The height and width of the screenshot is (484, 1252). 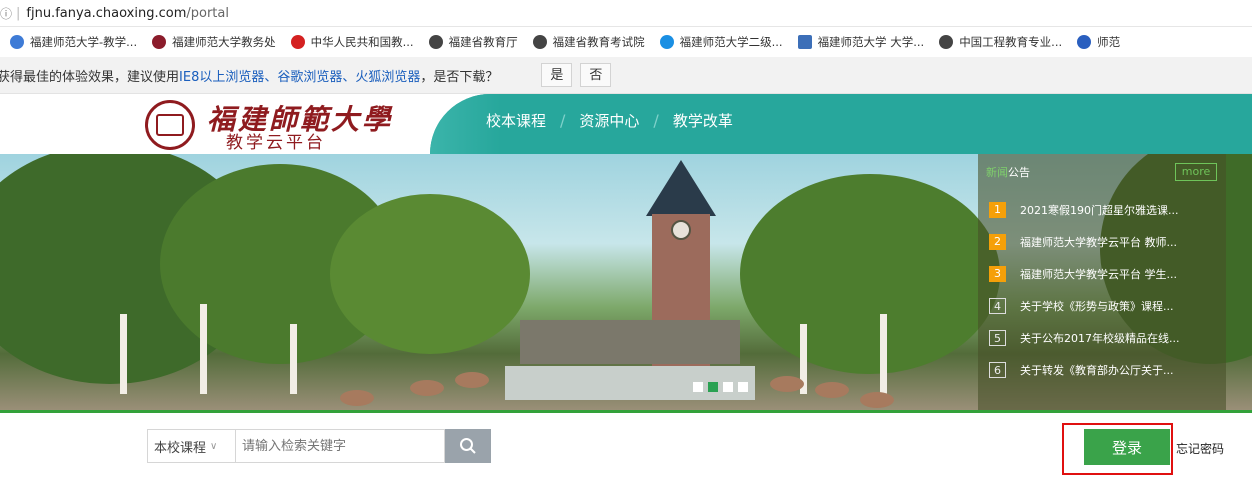 I want to click on announcements-tabs: 新闻公告, so click(x=1008, y=172).